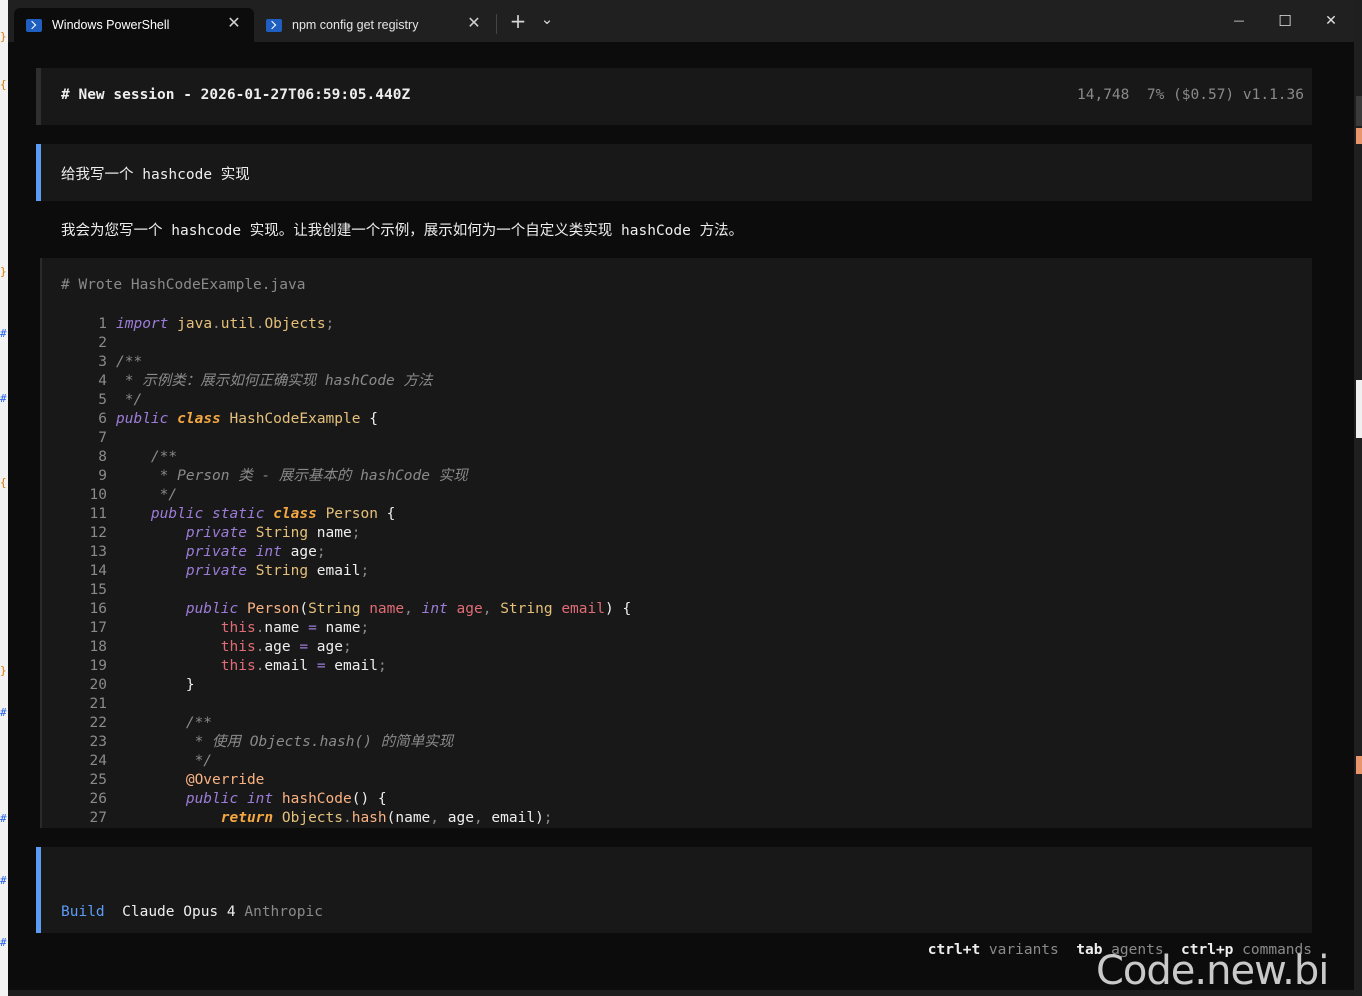 The width and height of the screenshot is (1362, 996). What do you see at coordinates (111, 25) in the screenshot?
I see `tab-title: Windows PowerShell` at bounding box center [111, 25].